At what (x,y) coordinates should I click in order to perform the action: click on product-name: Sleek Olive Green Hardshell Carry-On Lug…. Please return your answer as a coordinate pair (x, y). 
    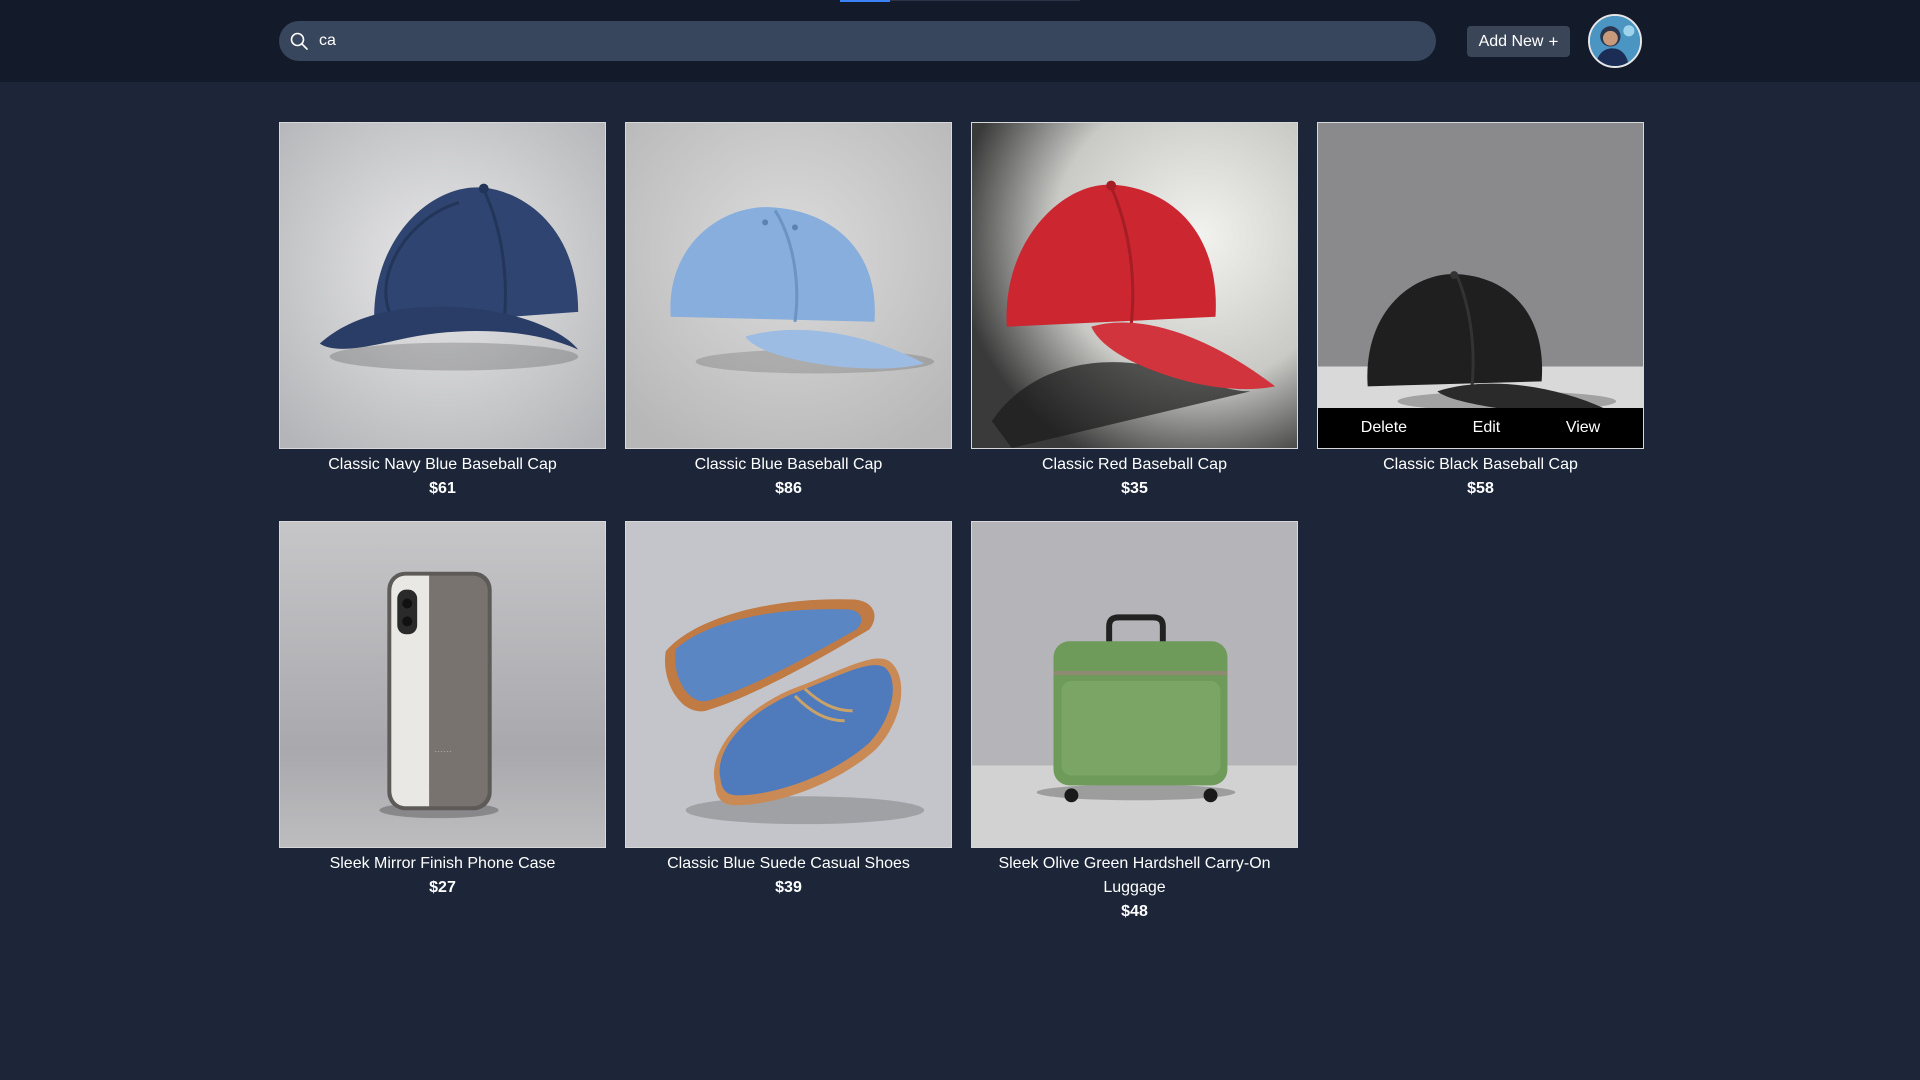
    Looking at the image, I should click on (1134, 875).